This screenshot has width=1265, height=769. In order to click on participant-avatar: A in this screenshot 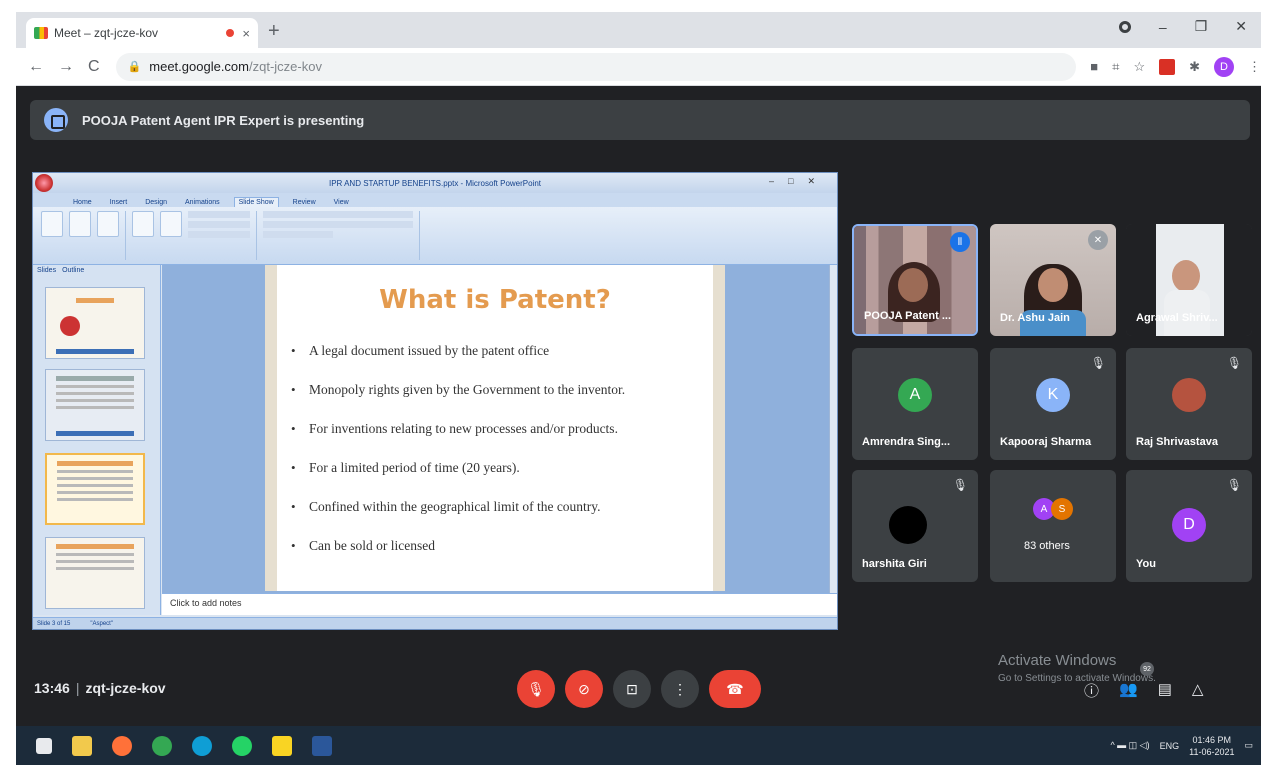, I will do `click(915, 395)`.